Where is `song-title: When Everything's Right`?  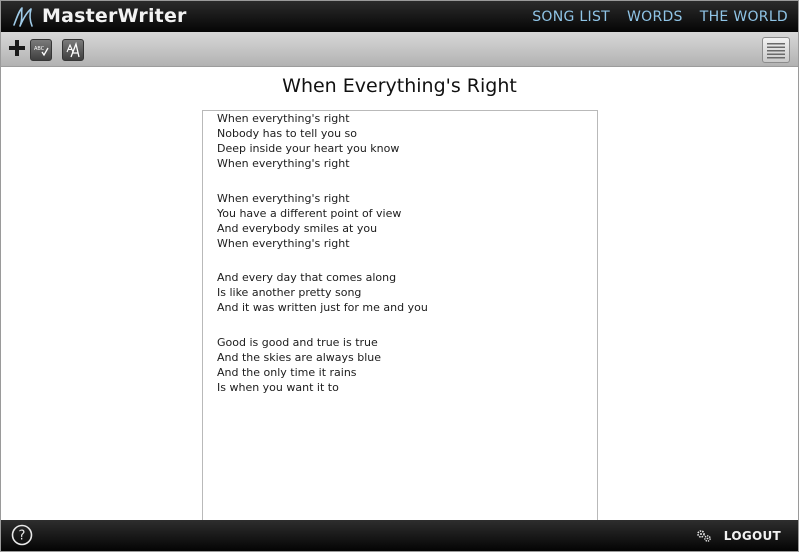 song-title: When Everything's Right is located at coordinates (399, 86).